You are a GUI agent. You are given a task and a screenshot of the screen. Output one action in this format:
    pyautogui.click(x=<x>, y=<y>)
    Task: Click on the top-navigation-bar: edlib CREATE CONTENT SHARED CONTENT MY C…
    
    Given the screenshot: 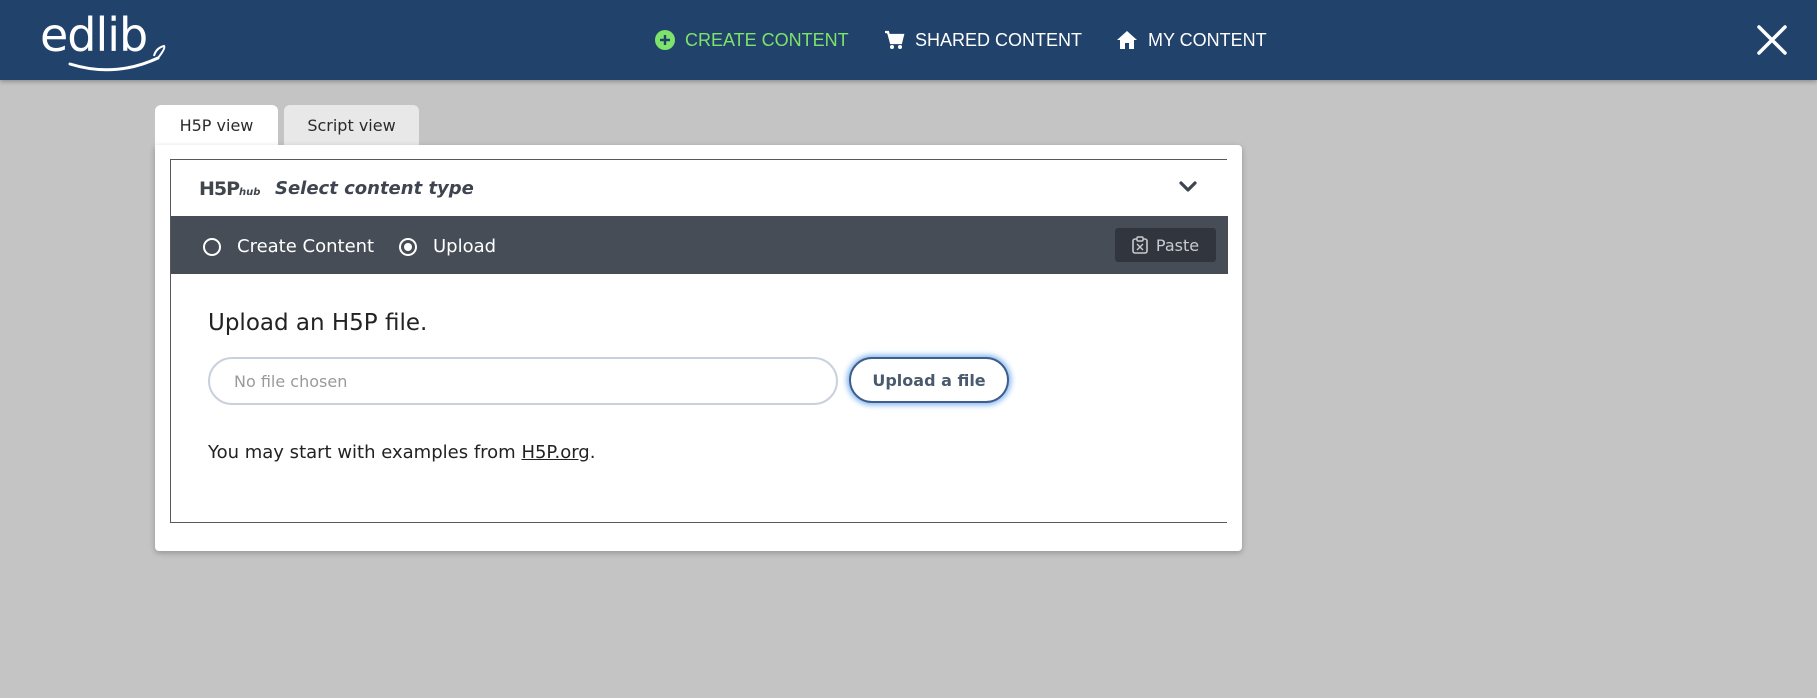 What is the action you would take?
    pyautogui.click(x=908, y=40)
    